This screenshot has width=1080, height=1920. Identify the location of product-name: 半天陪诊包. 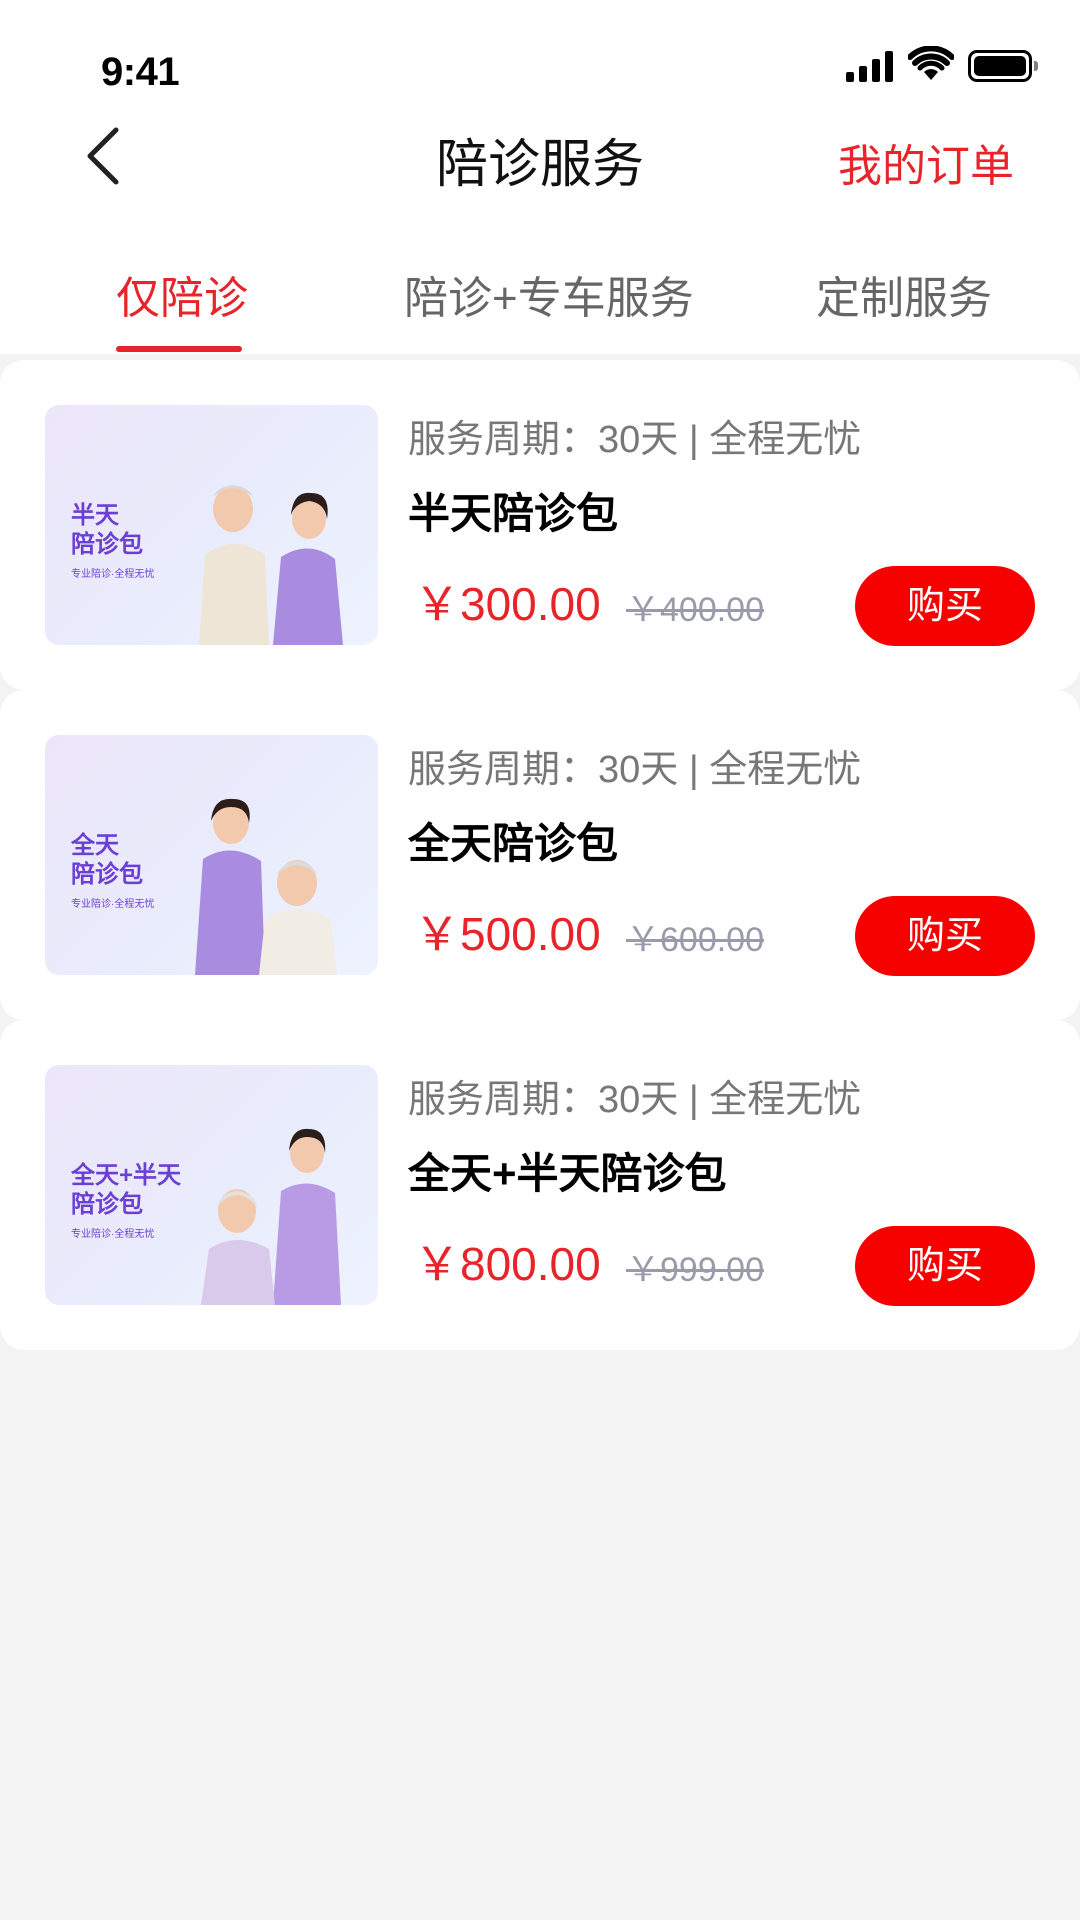
(513, 513).